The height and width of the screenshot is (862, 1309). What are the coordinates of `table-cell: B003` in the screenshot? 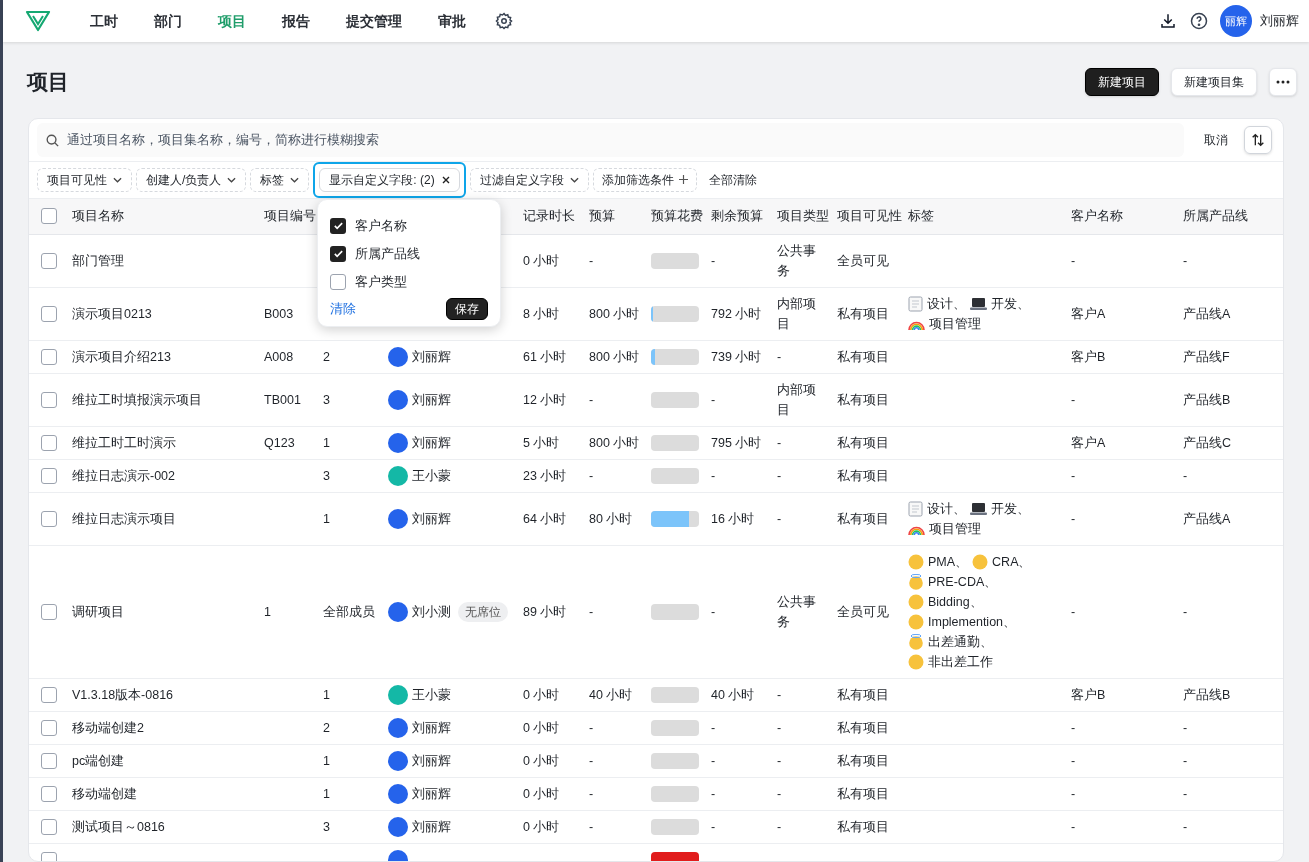 It's located at (279, 314).